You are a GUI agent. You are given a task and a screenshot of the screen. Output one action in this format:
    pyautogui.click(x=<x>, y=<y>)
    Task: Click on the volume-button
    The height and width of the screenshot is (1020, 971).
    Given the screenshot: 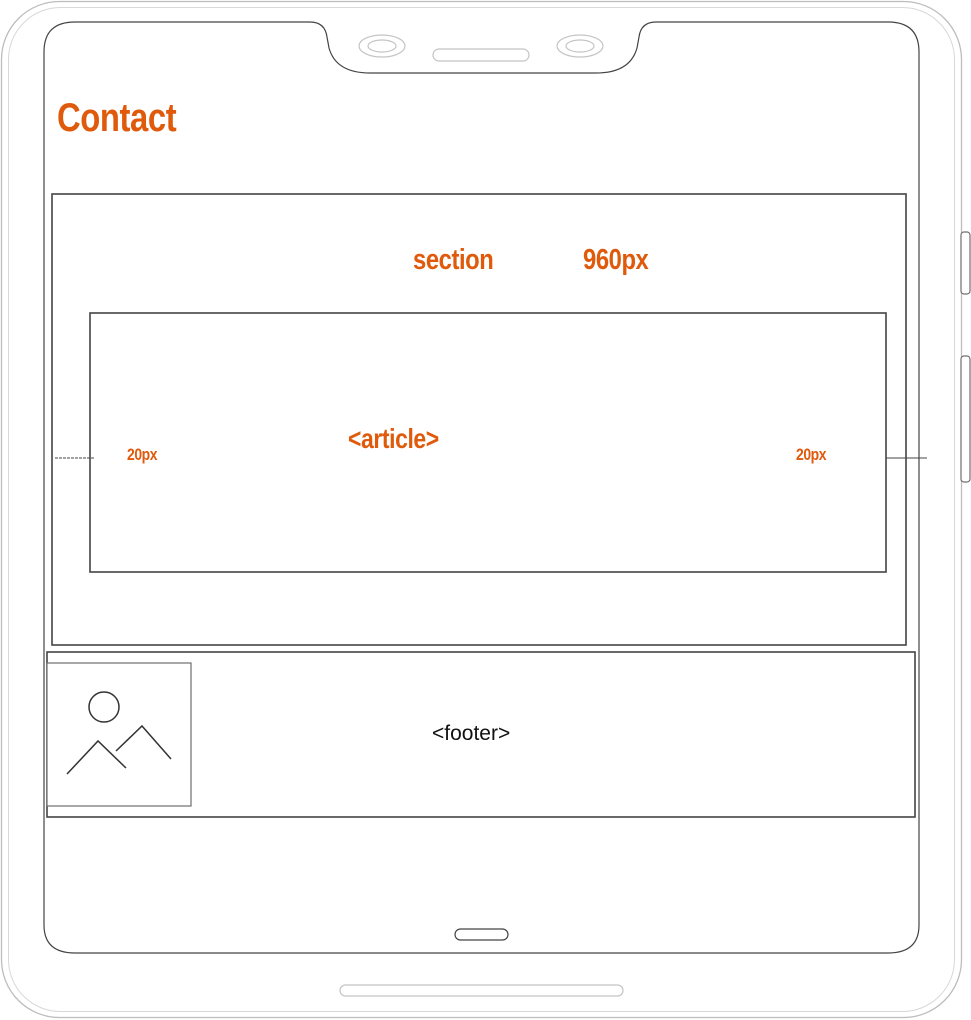 What is the action you would take?
    pyautogui.click(x=965, y=263)
    